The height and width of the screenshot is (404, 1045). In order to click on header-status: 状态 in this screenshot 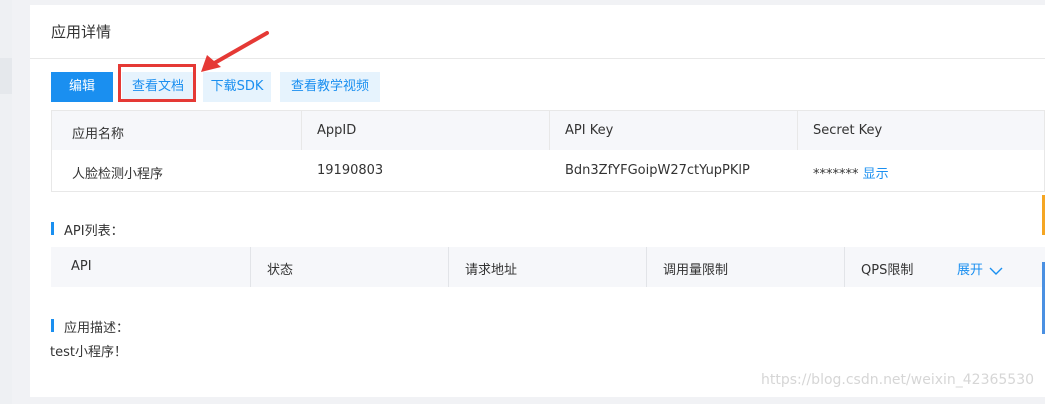, I will do `click(280, 270)`.